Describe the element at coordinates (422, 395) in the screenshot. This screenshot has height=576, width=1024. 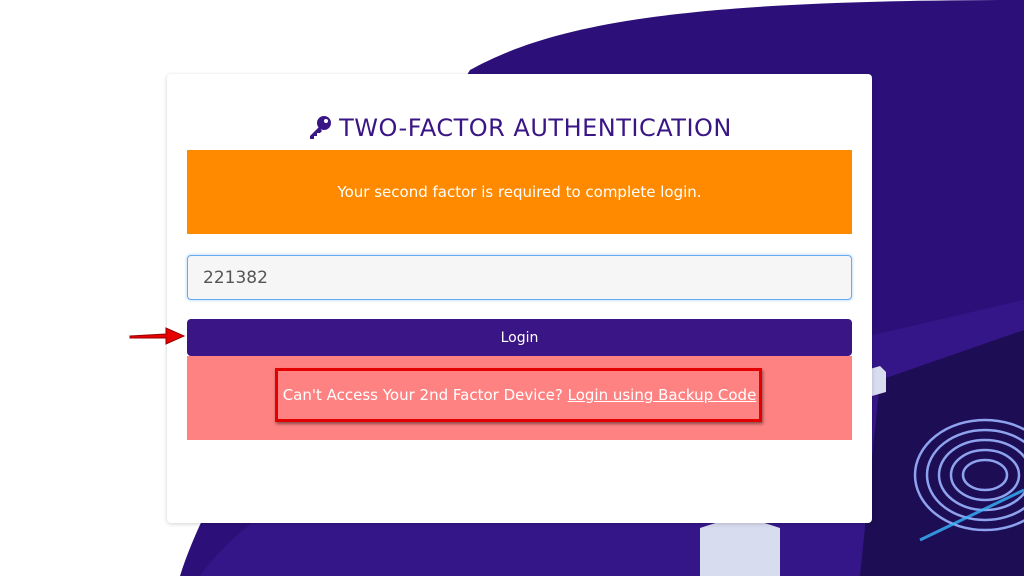
I see `backup-prompt: Can't Access Your 2nd Factor Device?` at that location.